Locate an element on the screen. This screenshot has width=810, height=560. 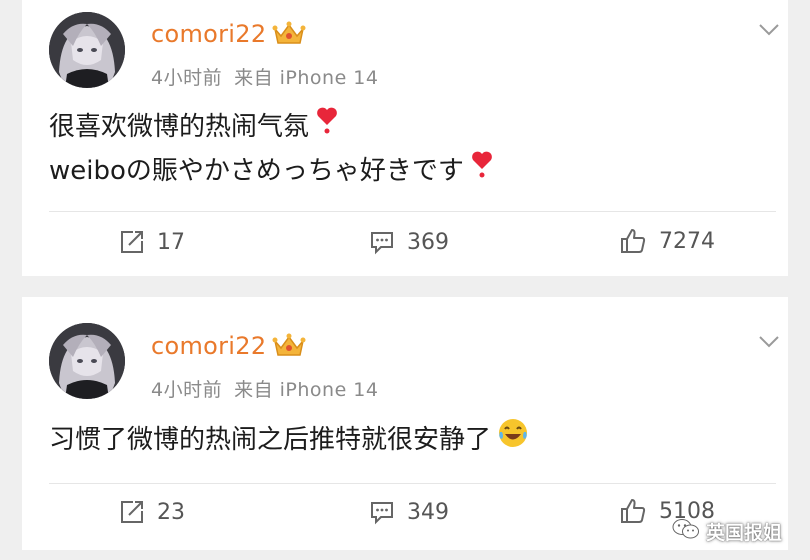
post-content: 习惯了微博的热闹之后推特就很安静了 is located at coordinates (289, 440).